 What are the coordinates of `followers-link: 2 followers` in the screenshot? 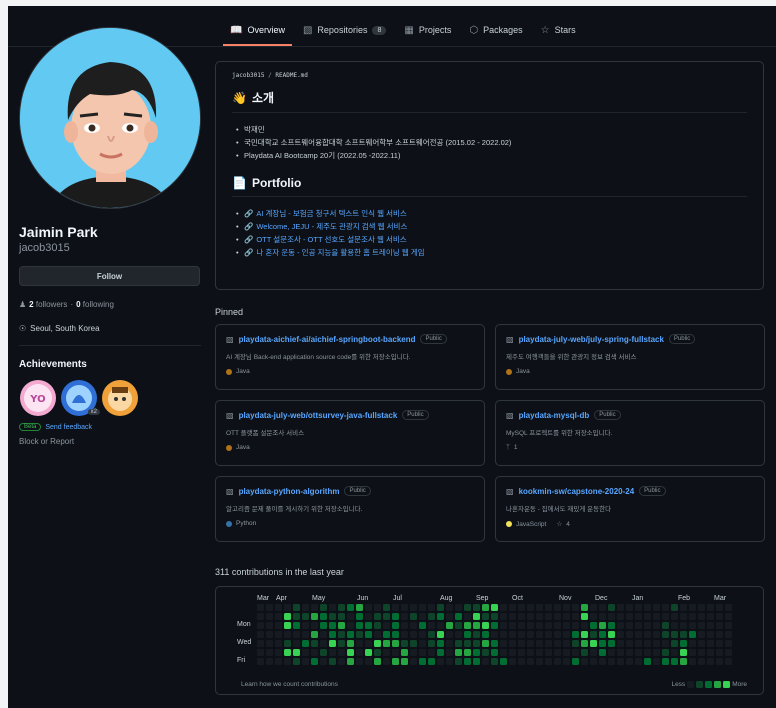 It's located at (48, 304).